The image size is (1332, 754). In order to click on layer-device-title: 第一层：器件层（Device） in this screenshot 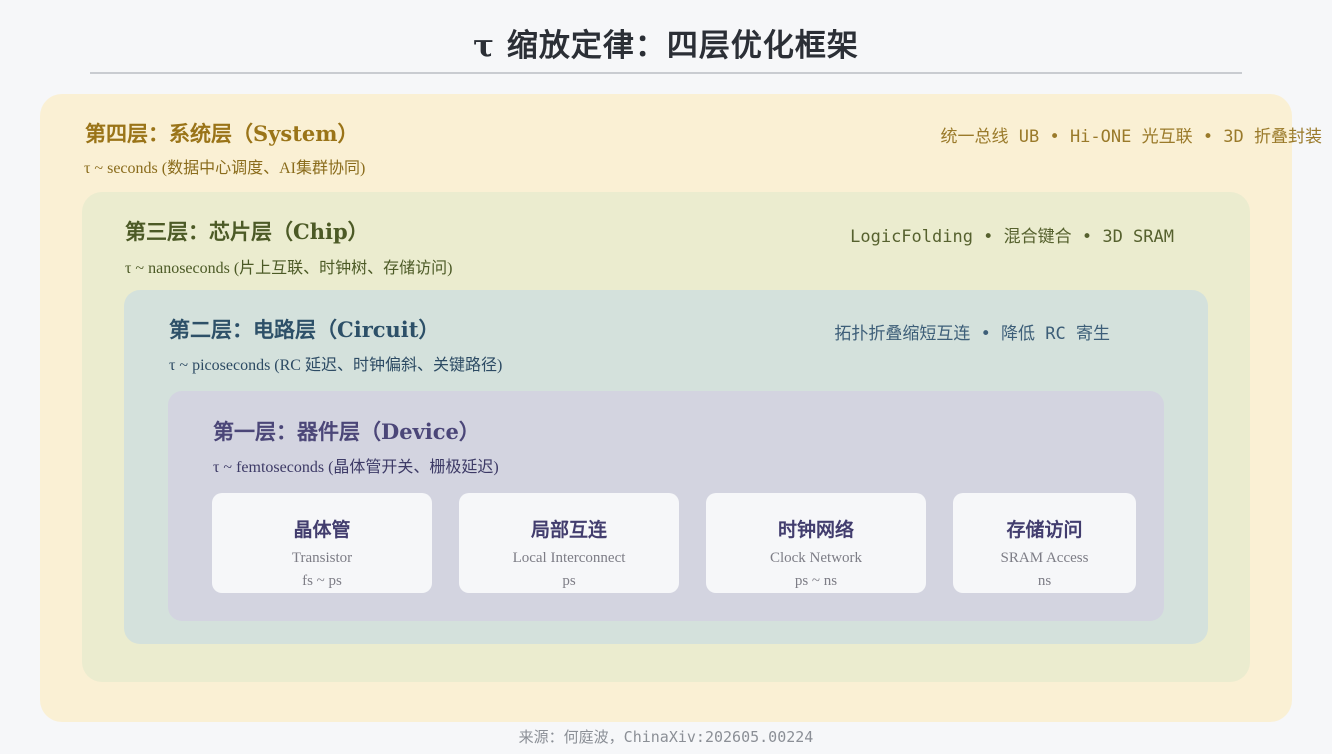, I will do `click(346, 431)`.